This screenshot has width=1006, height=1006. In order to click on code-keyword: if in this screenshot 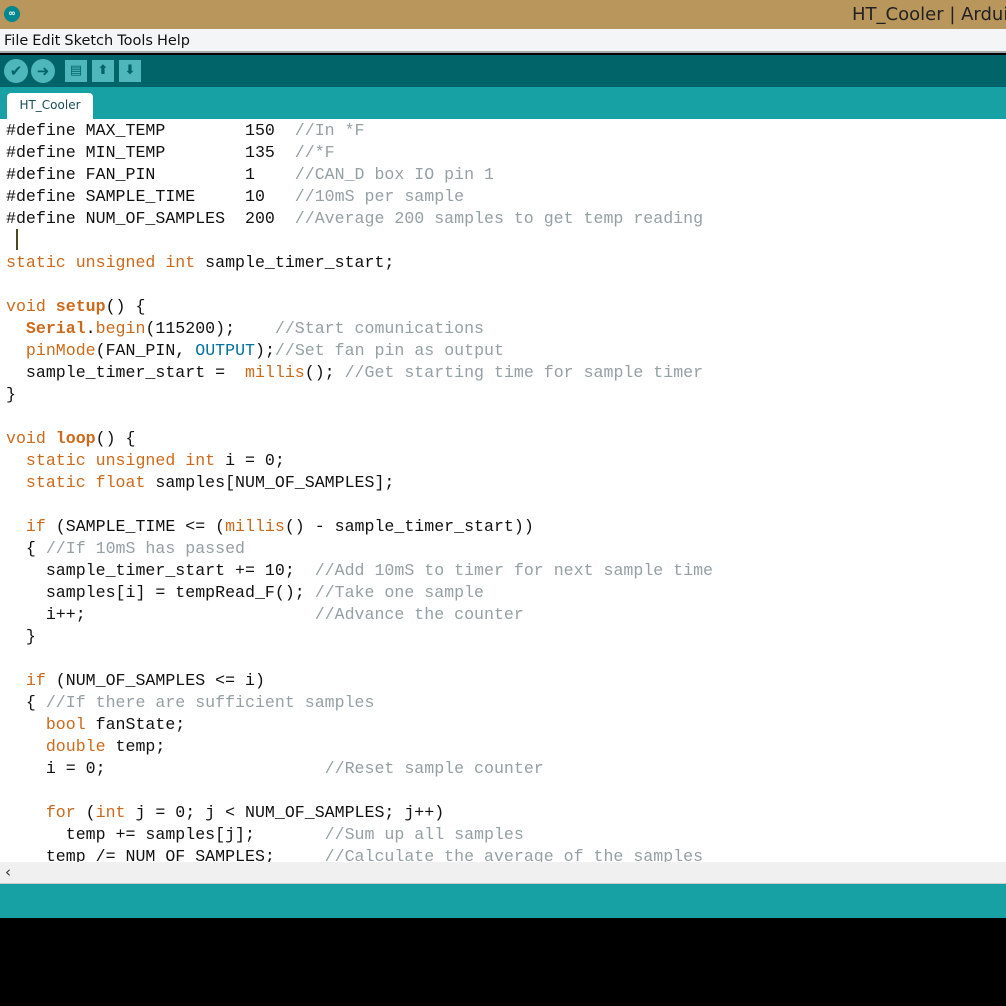, I will do `click(35, 680)`.